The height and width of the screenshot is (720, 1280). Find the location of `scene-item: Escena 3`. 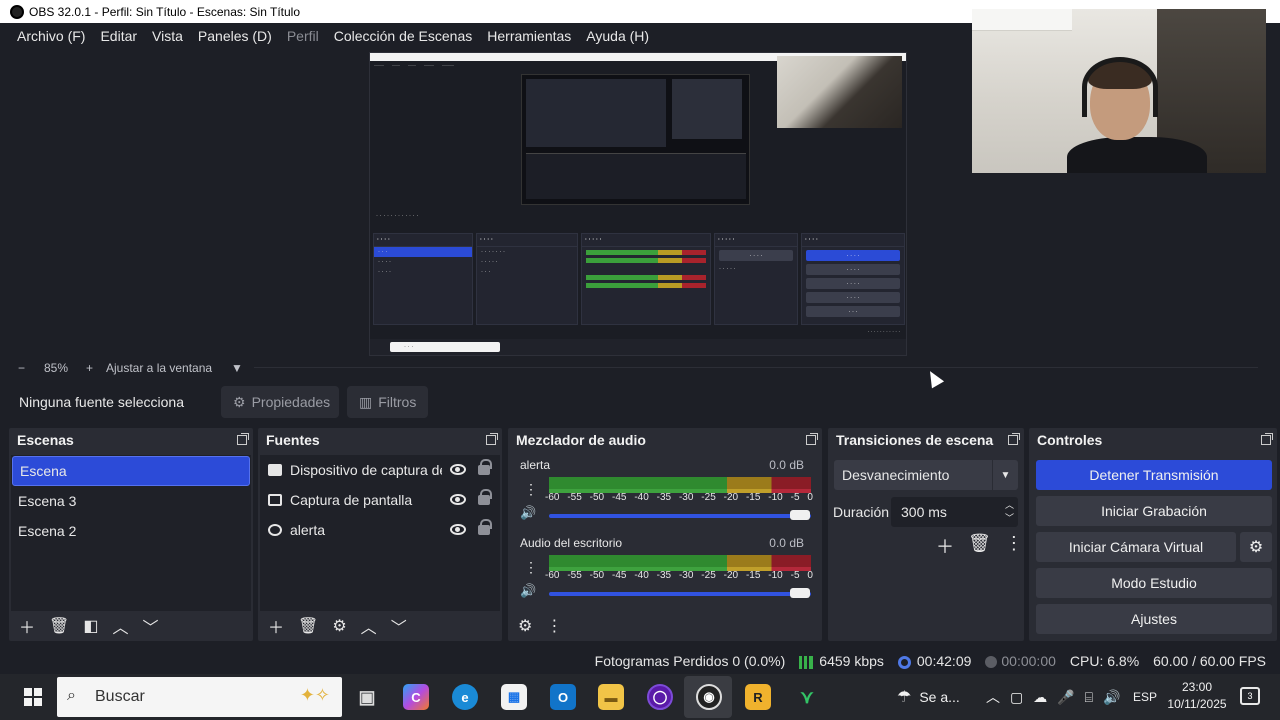

scene-item: Escena 3 is located at coordinates (131, 501).